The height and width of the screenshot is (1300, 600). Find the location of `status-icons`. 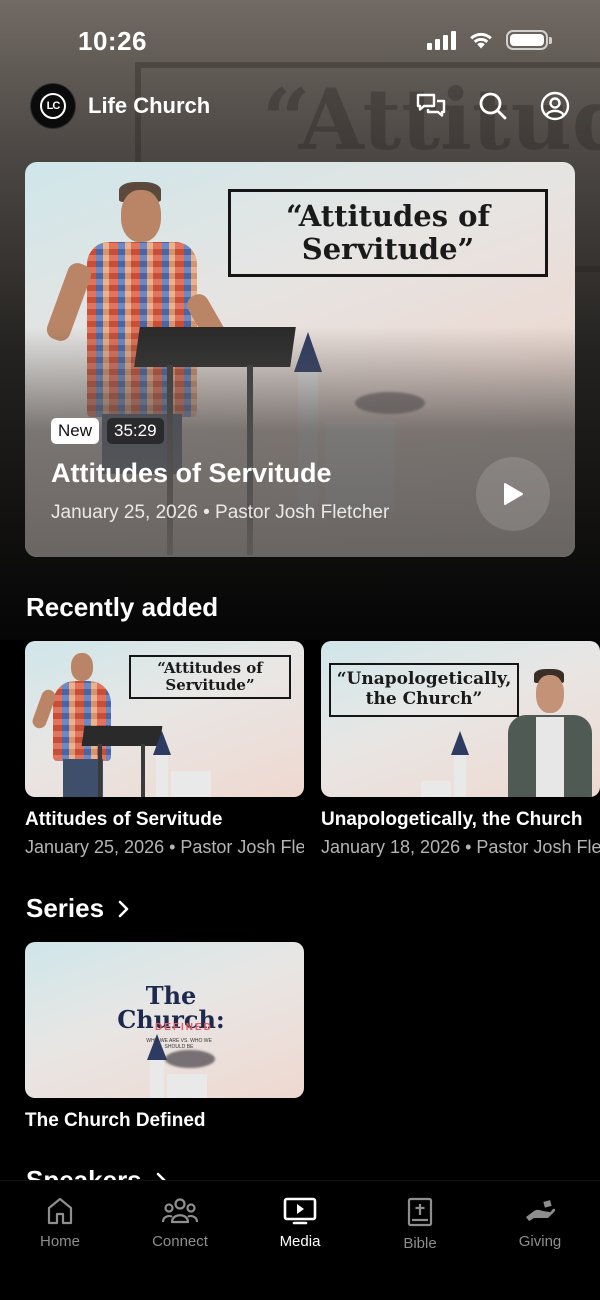

status-icons is located at coordinates (489, 40).